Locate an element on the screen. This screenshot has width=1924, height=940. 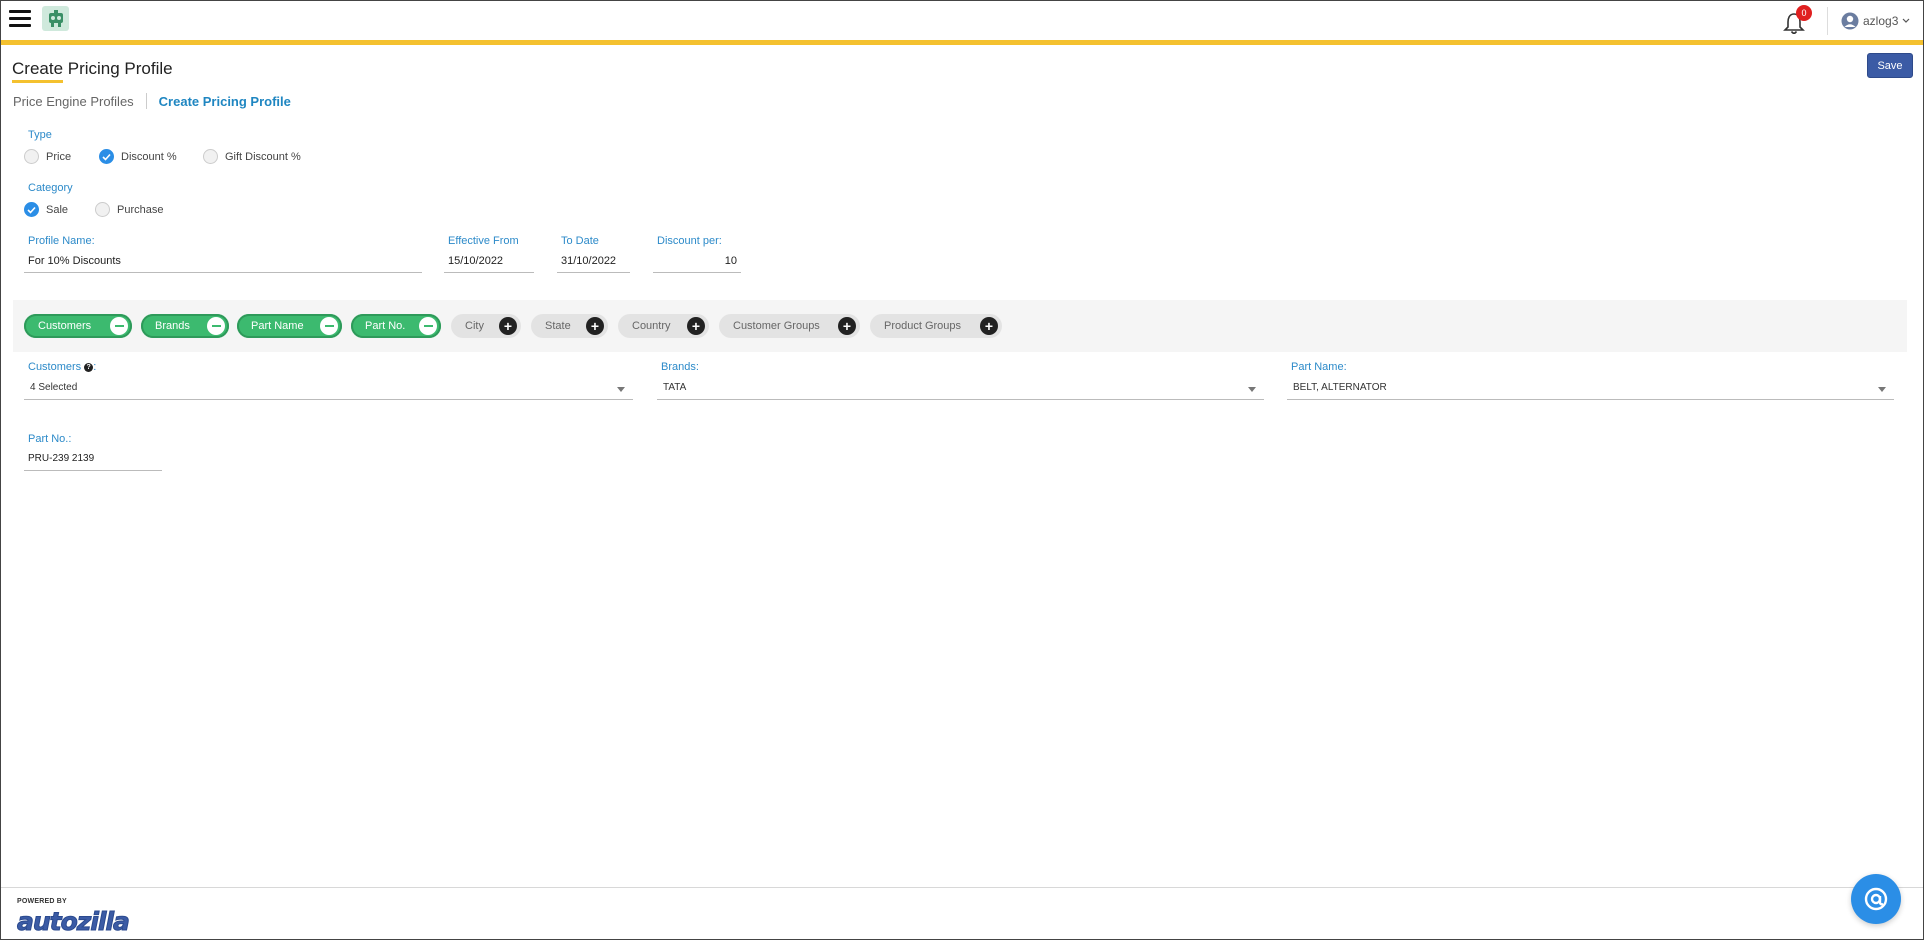
radio-label: Price is located at coordinates (59, 156).